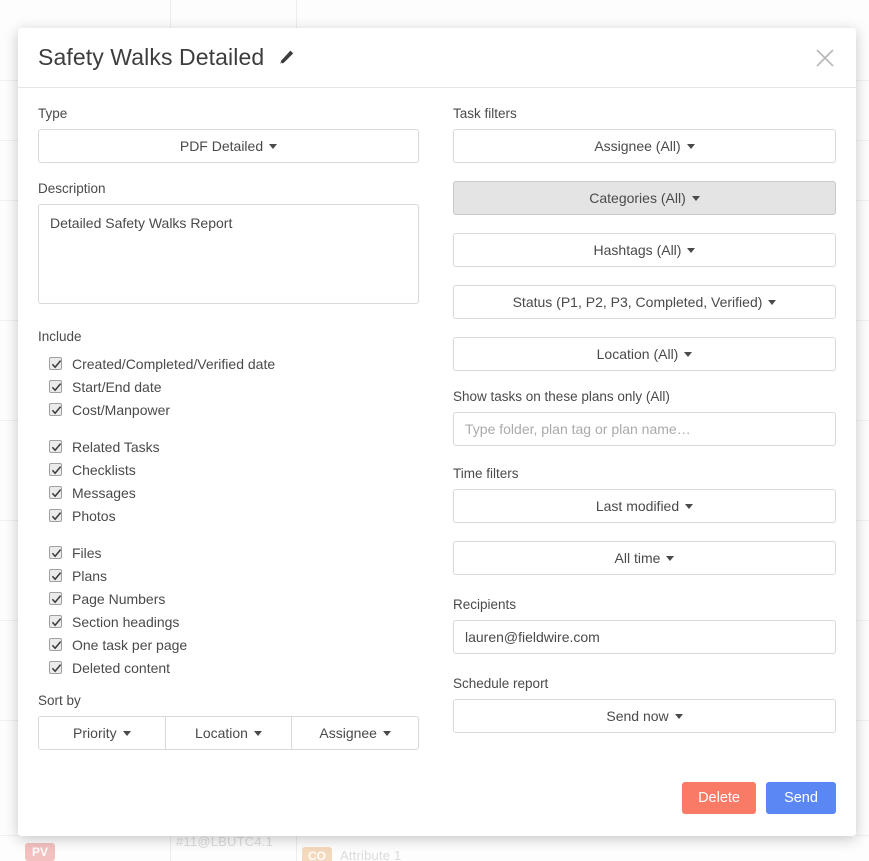 This screenshot has width=869, height=861. I want to click on recipients-input, so click(644, 637).